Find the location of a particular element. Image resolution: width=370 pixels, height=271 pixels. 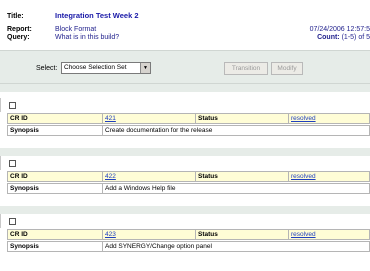

record-id-row: CR ID 422 Status resolved is located at coordinates (188, 176).